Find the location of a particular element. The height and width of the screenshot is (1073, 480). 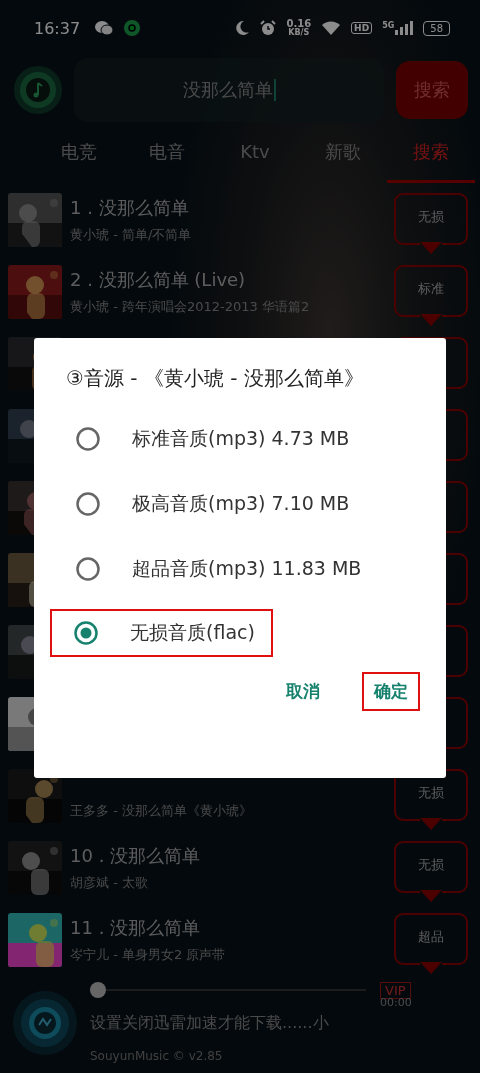

signal-indicator: 5G is located at coordinates (398, 28).